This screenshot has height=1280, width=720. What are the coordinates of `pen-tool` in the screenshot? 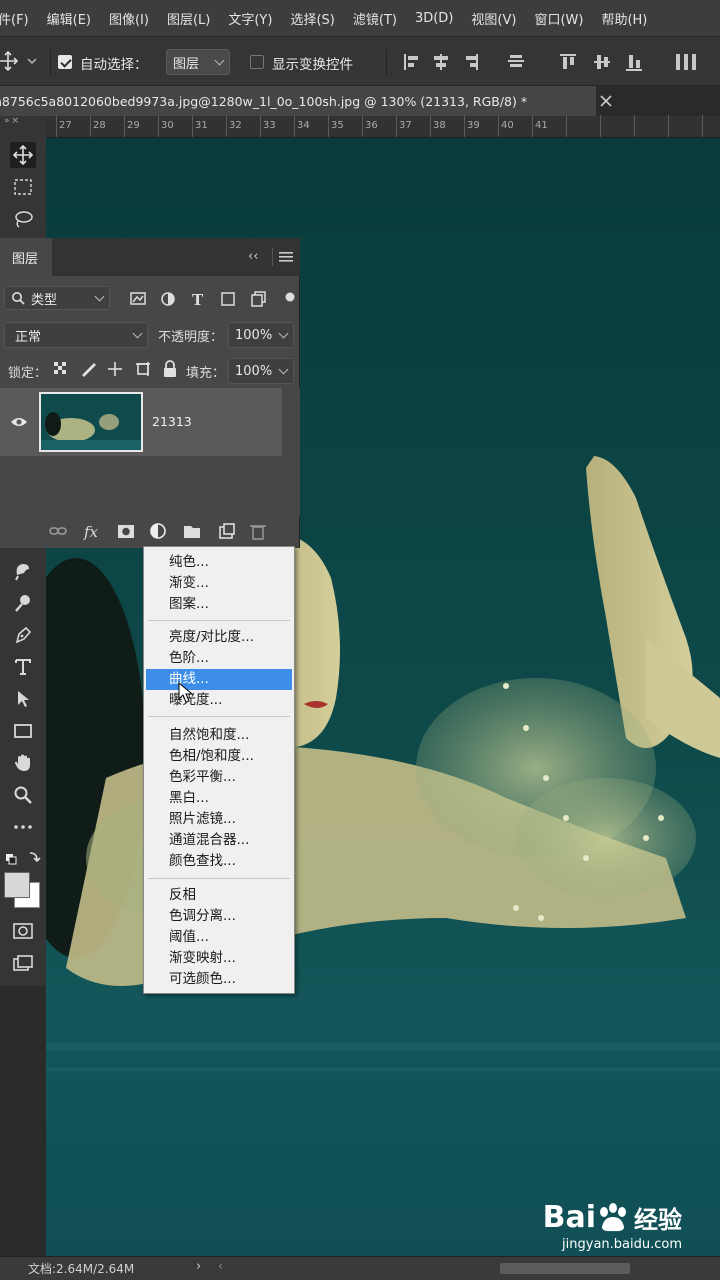 It's located at (23, 635).